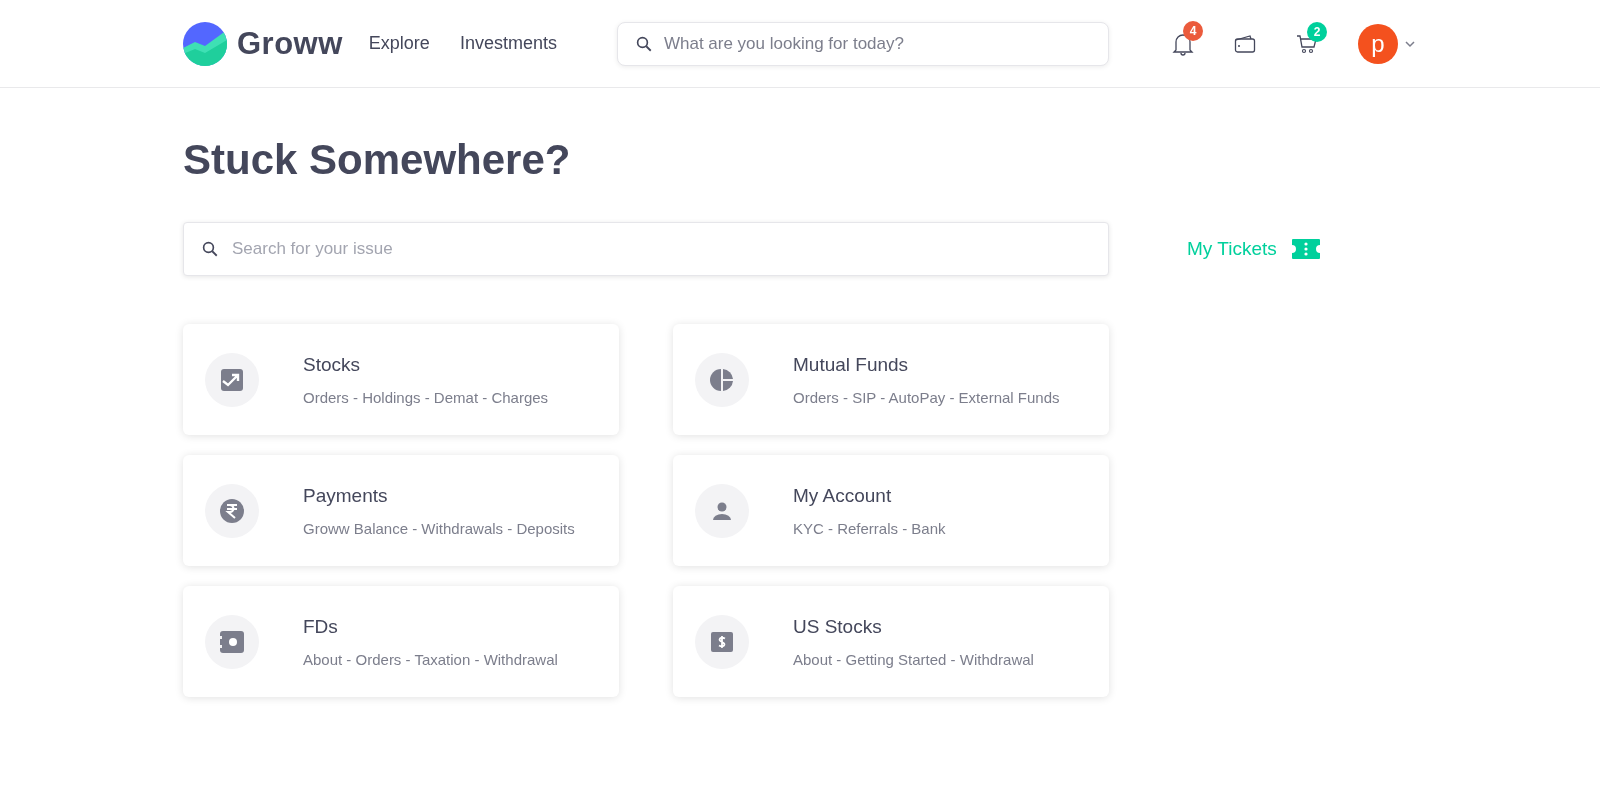 The width and height of the screenshot is (1600, 791). What do you see at coordinates (1410, 43) in the screenshot?
I see `chevron-down-icon` at bounding box center [1410, 43].